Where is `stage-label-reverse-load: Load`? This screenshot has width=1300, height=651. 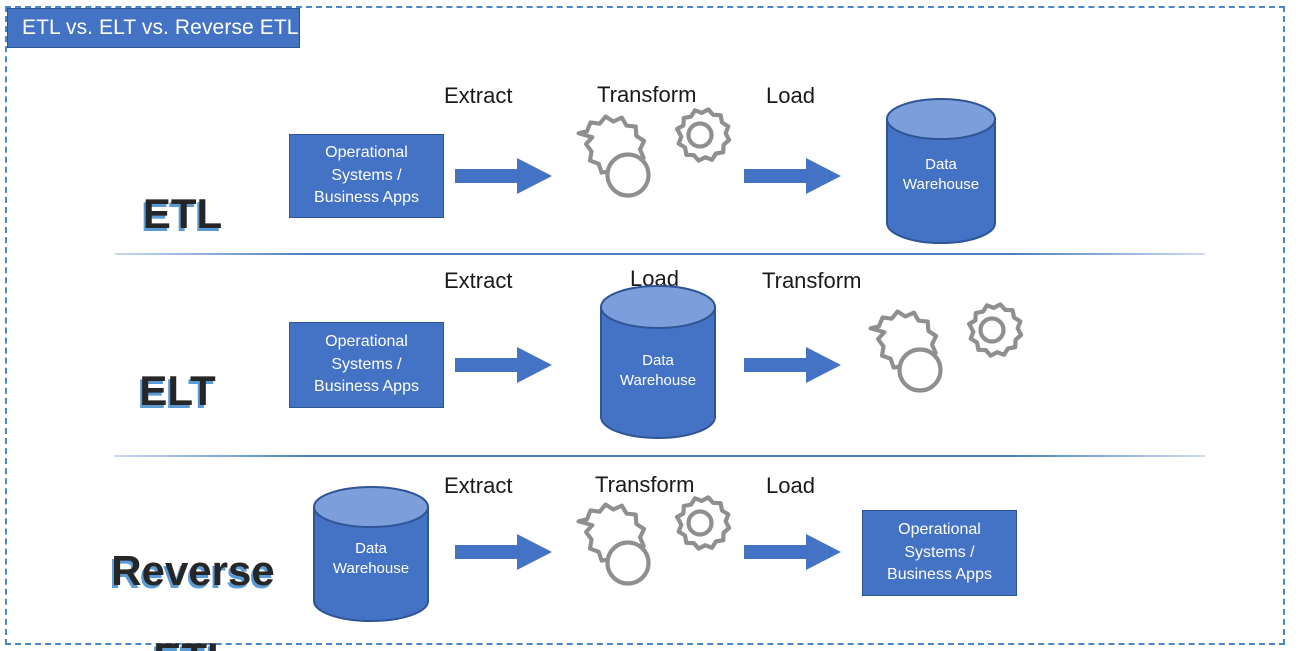 stage-label-reverse-load: Load is located at coordinates (790, 485).